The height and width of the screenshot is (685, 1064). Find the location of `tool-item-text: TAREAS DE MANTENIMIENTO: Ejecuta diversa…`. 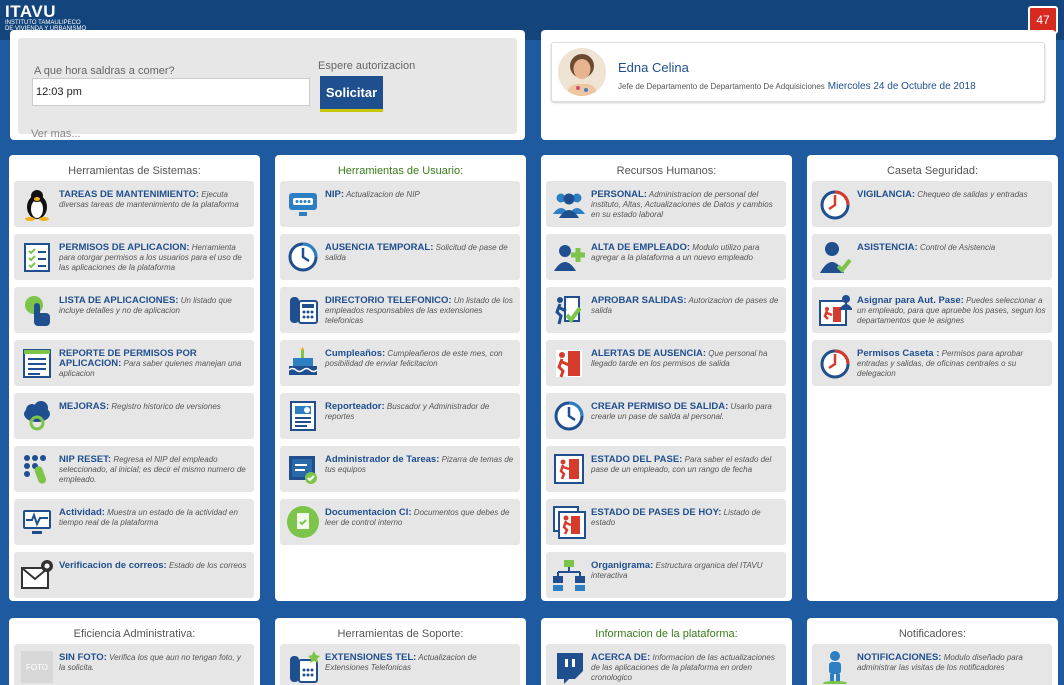

tool-item-text: TAREAS DE MANTENIMIENTO: Ejecuta diversa… is located at coordinates (154, 200).